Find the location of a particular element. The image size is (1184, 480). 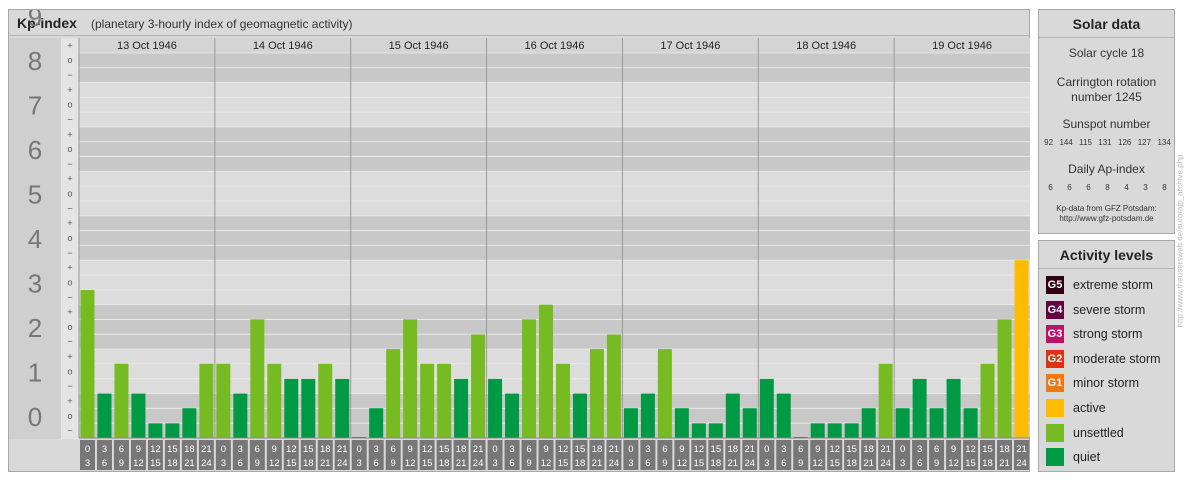

day-label: 17 Oct 1946 is located at coordinates (690, 46).